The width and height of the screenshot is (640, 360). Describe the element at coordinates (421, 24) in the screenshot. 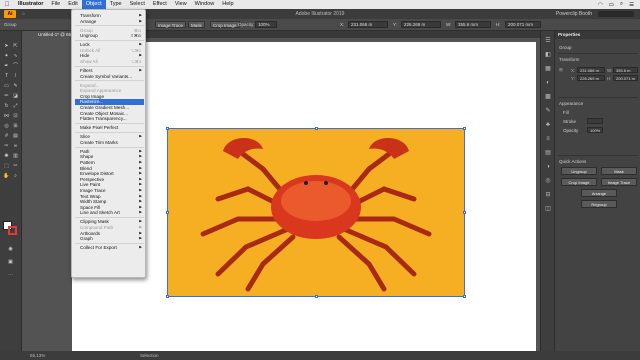

I see `y-input: 226.269 m` at that location.